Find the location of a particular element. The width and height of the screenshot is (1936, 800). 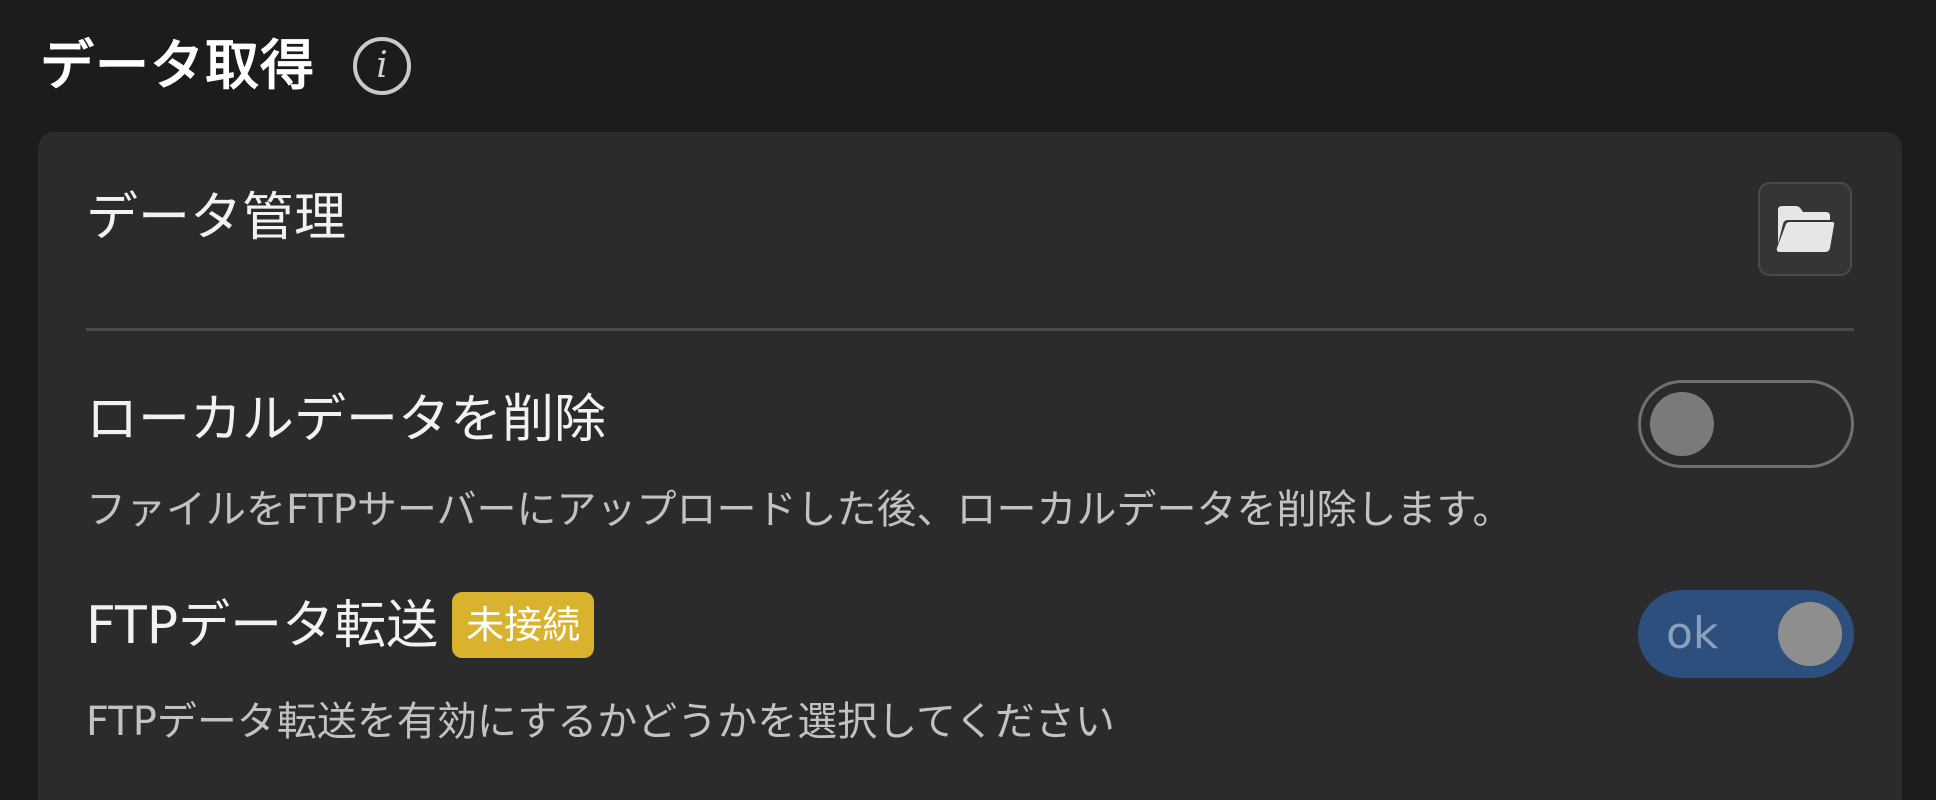

connection-status-badge: 未接続 is located at coordinates (523, 625).